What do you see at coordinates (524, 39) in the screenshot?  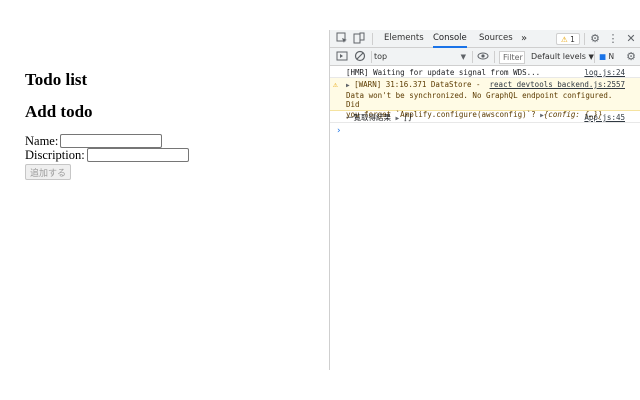 I see `more-tabs-button: »` at bounding box center [524, 39].